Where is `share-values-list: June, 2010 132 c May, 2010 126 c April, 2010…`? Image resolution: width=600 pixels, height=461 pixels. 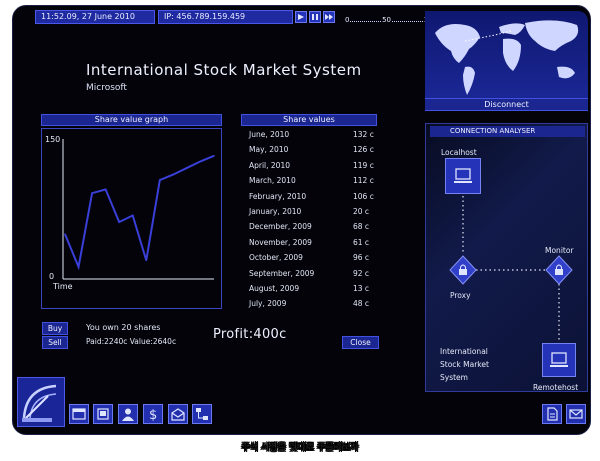 share-values-list: June, 2010 132 c May, 2010 126 c April, 2010… is located at coordinates (314, 219).